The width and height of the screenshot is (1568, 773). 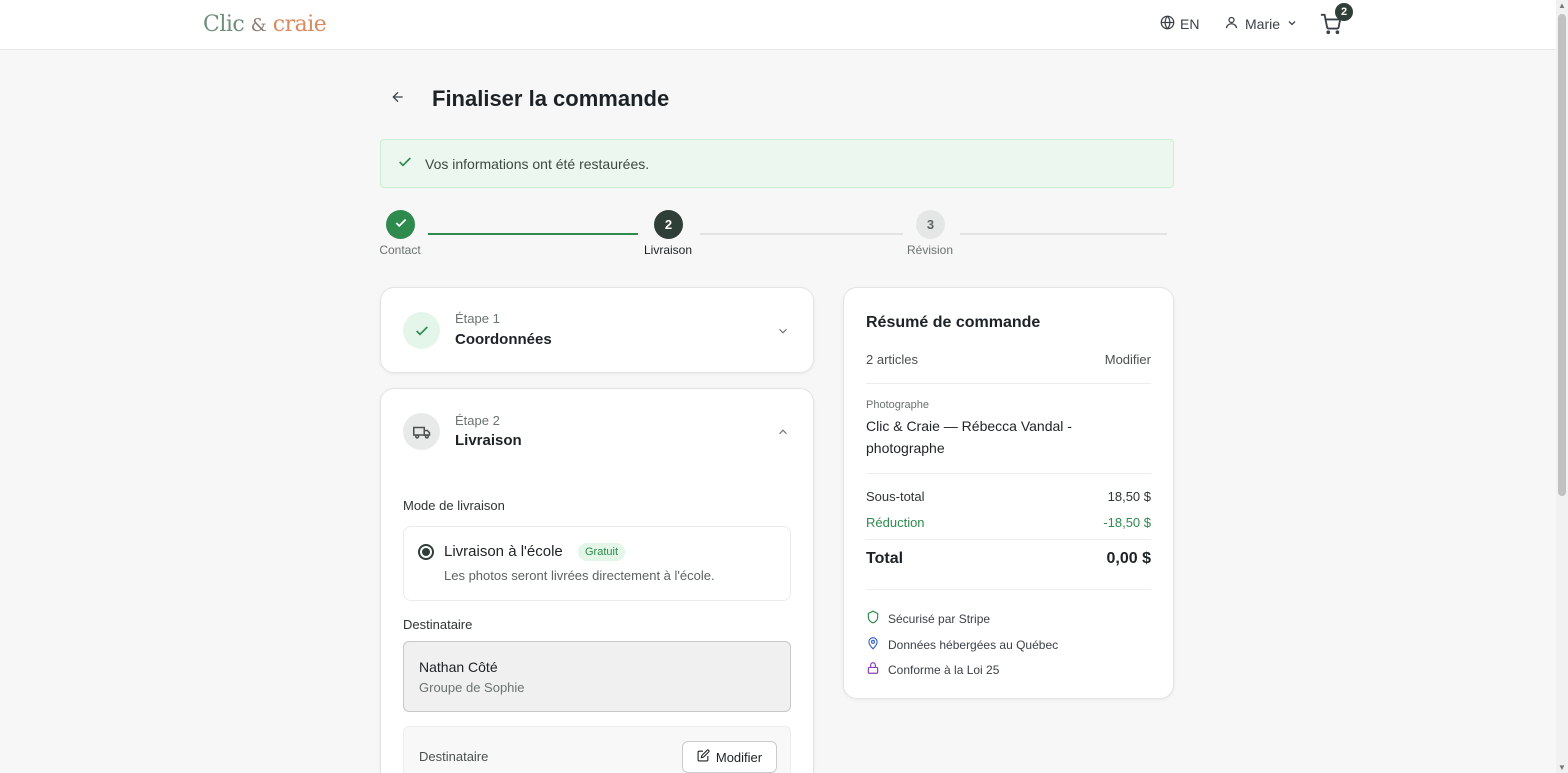 What do you see at coordinates (503, 339) in the screenshot?
I see `step1-title: Coordonnées` at bounding box center [503, 339].